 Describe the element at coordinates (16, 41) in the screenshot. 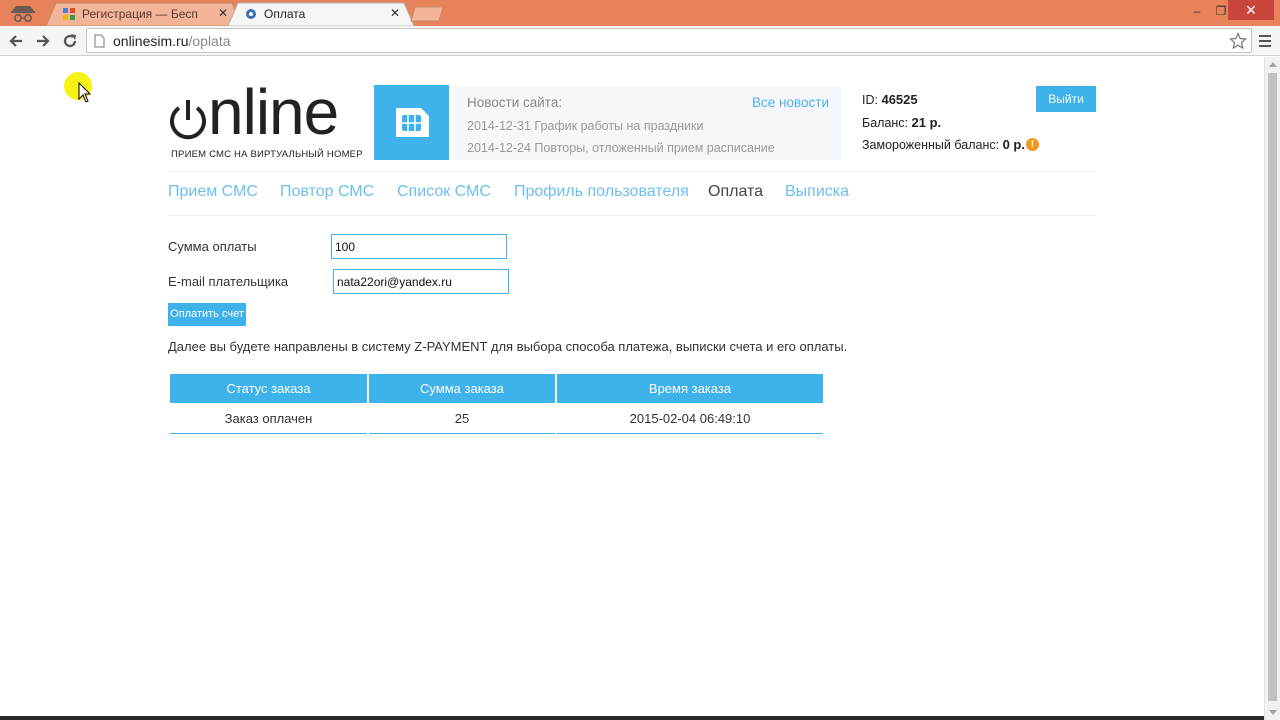

I see `back-arrow-icon` at that location.